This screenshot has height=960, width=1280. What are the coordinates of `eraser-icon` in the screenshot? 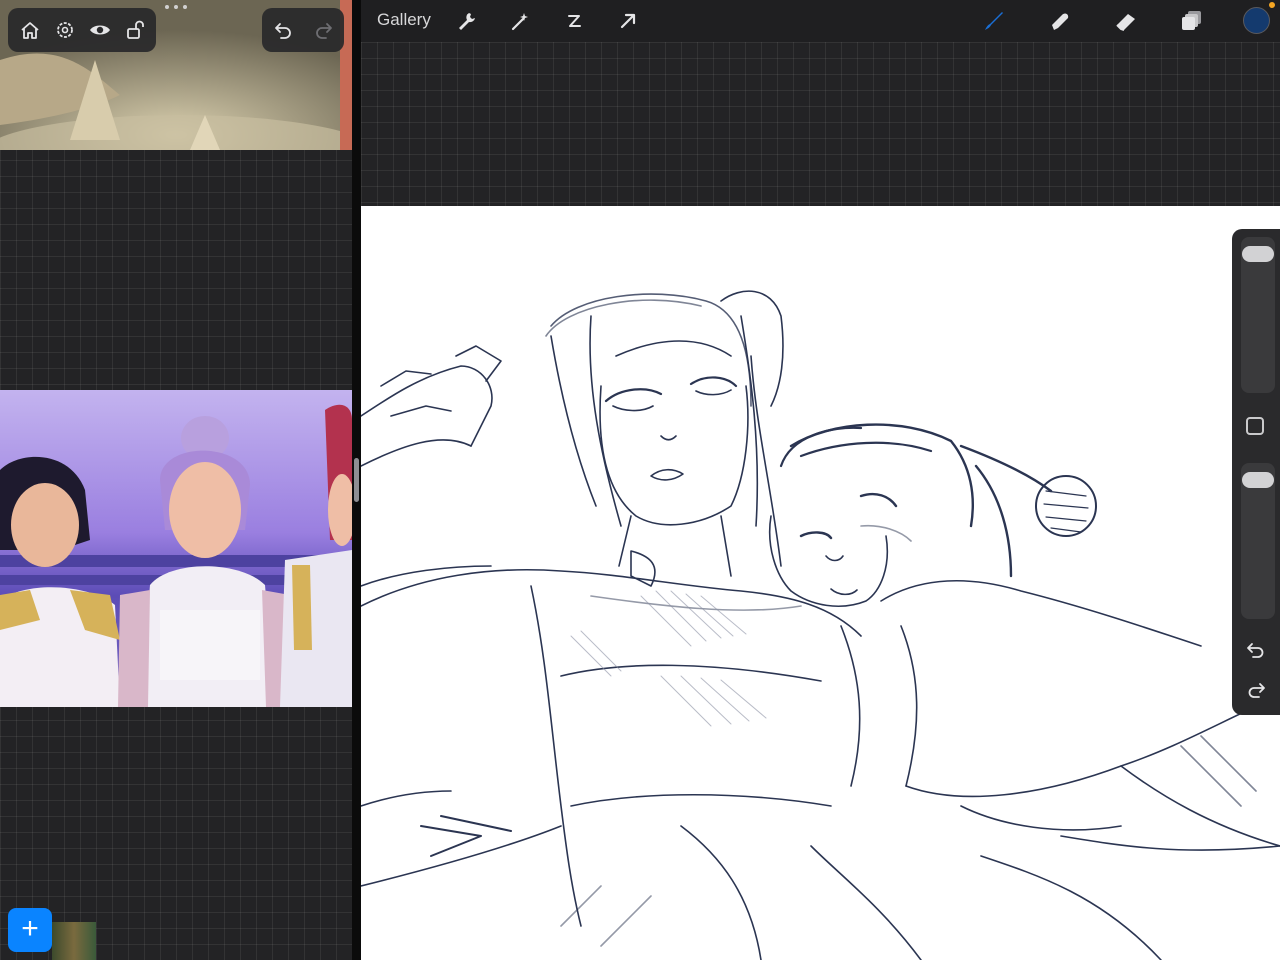 It's located at (1126, 21).